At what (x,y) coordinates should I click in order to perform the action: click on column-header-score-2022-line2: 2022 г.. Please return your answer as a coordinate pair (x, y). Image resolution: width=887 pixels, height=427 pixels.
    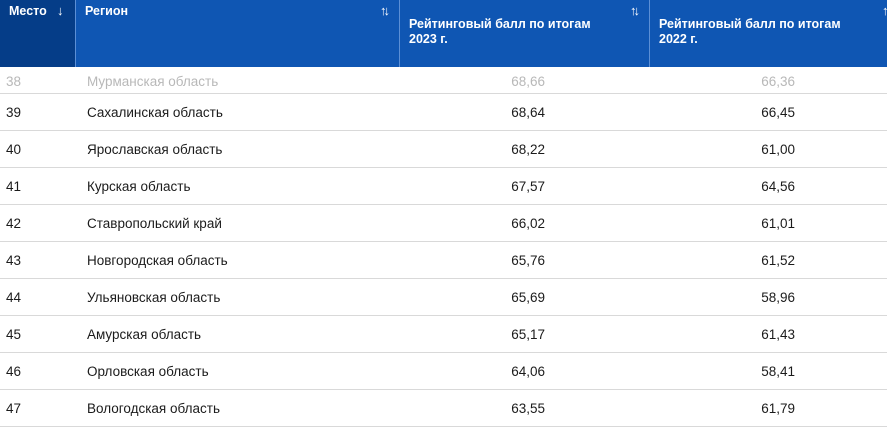
    Looking at the image, I should click on (678, 39).